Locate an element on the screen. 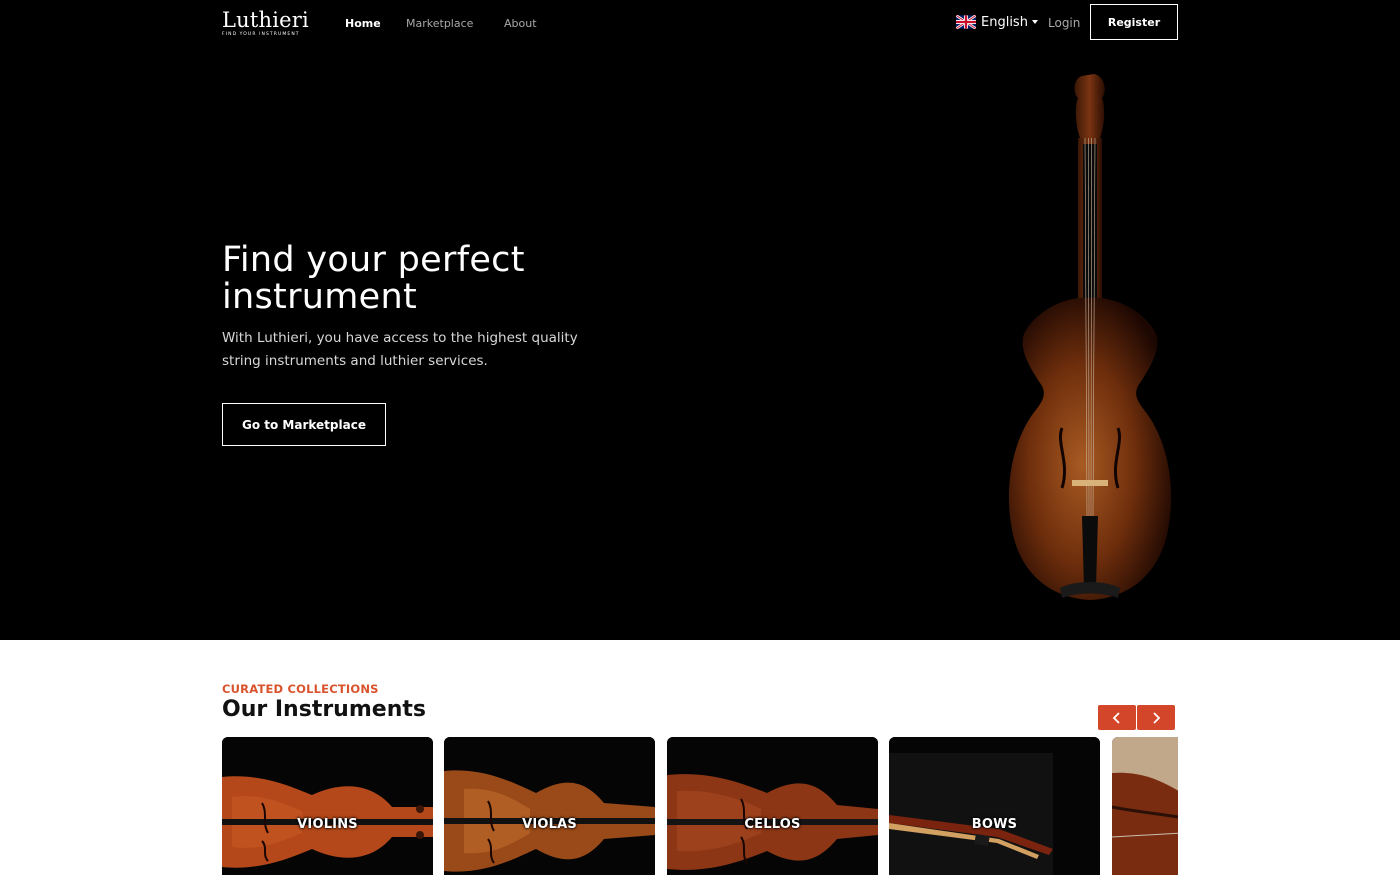 The image size is (1400, 875). card-label: VIOLINS is located at coordinates (327, 824).